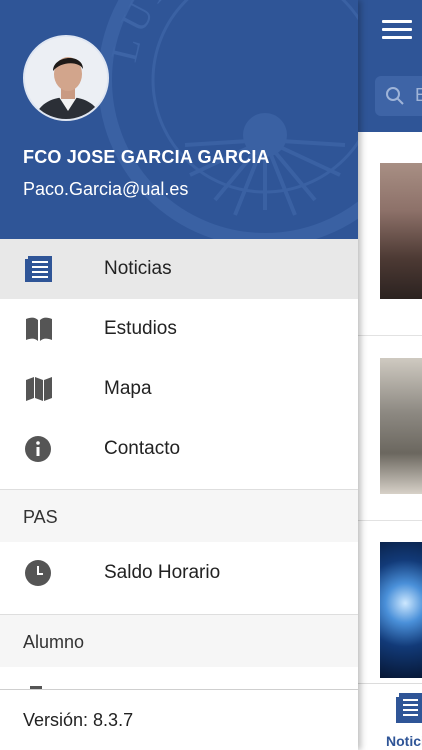  I want to click on menu-item-label: Contacto, so click(142, 448).